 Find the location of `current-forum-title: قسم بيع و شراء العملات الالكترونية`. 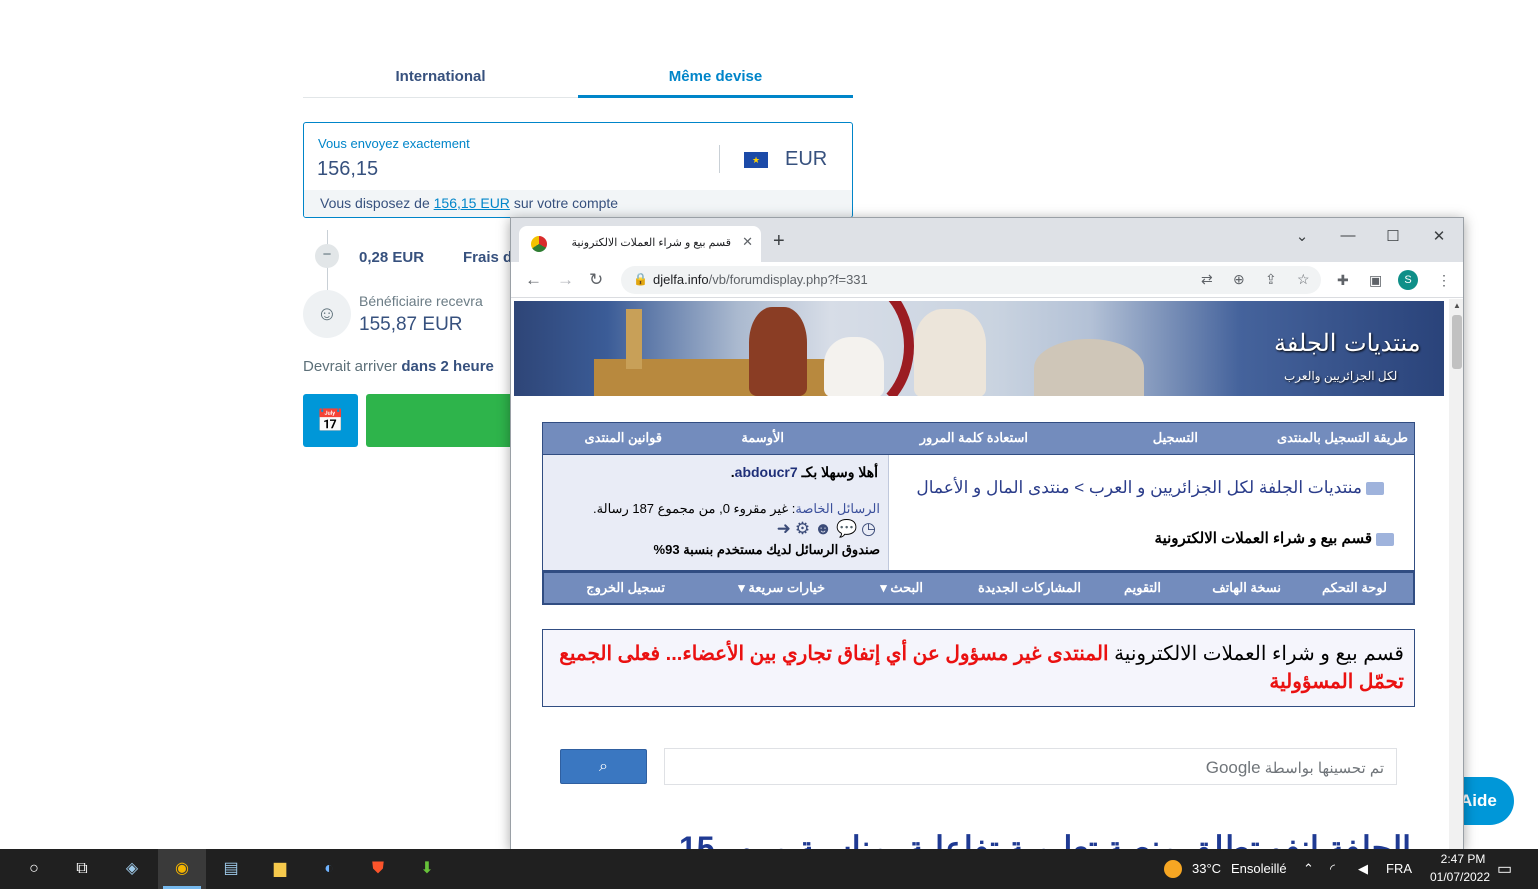

current-forum-title: قسم بيع و شراء العملات الالكترونية is located at coordinates (1274, 538).